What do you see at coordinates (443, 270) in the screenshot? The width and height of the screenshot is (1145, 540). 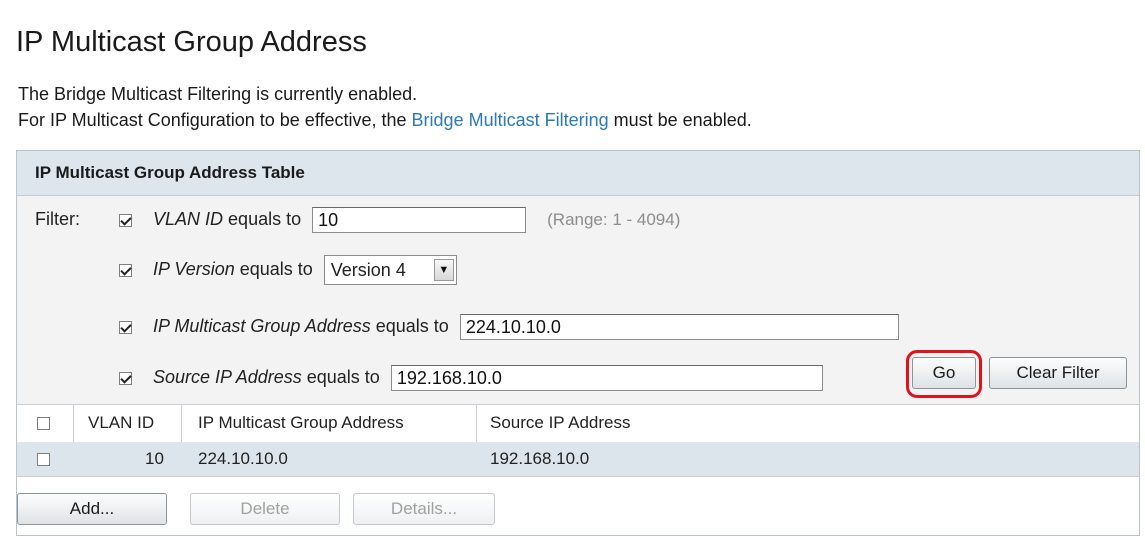 I see `chevron-down-icon: ▼` at bounding box center [443, 270].